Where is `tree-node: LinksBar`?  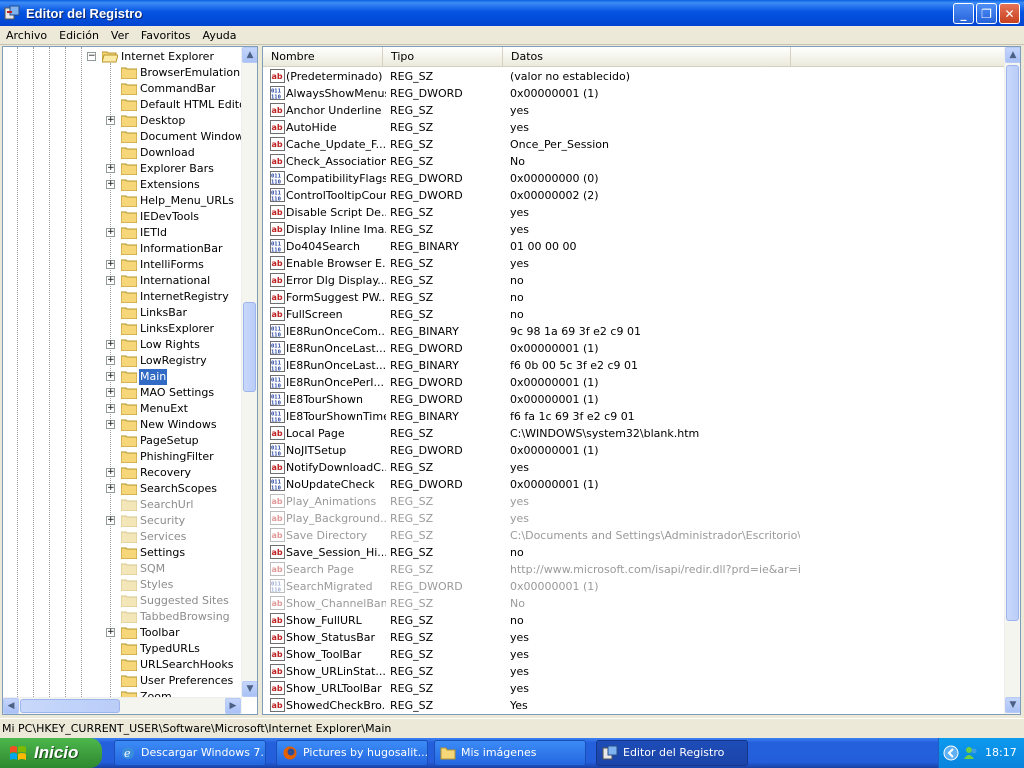
tree-node: LinksBar is located at coordinates (122, 313).